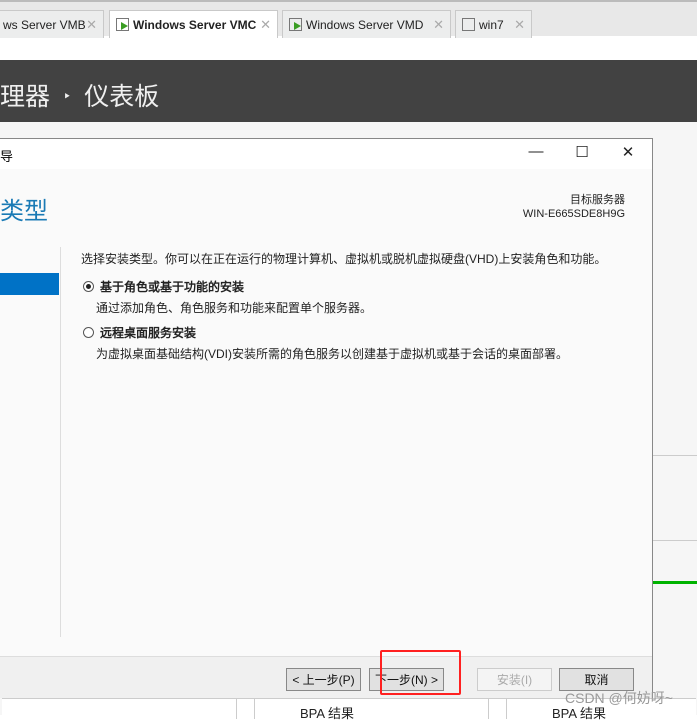 The width and height of the screenshot is (697, 722). Describe the element at coordinates (327, 713) in the screenshot. I see `bpa-results-label: BPA 结果` at that location.